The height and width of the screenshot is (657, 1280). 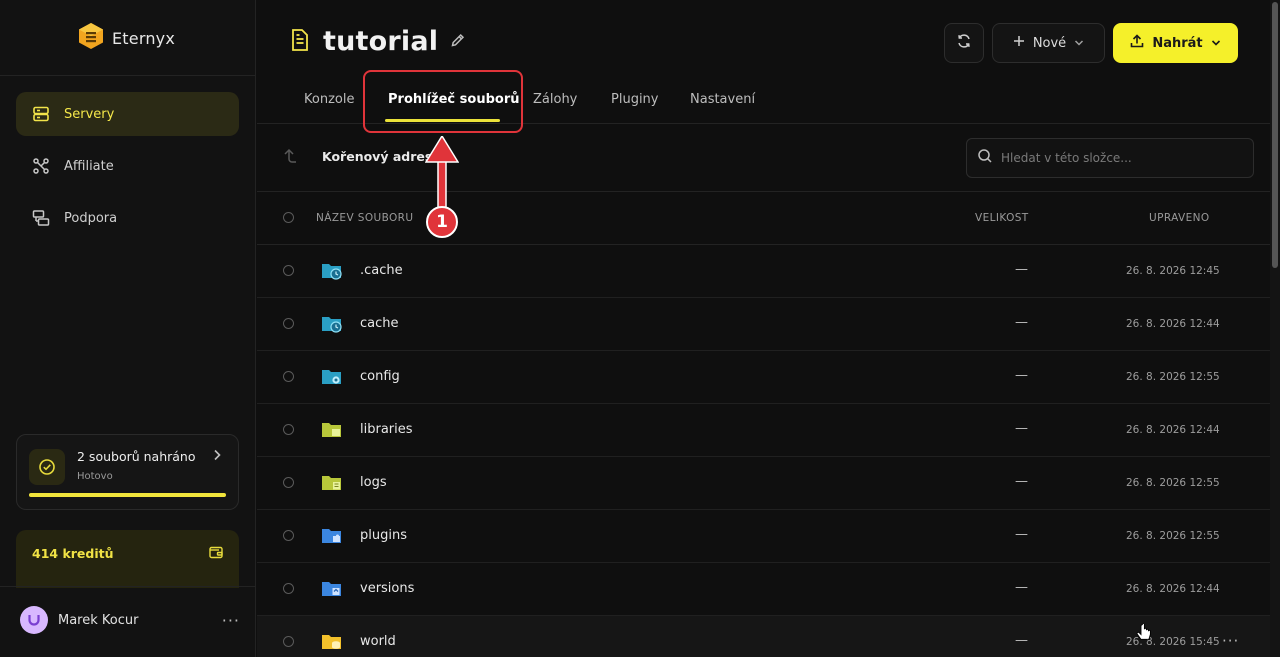 I want to click on brand: Eternyx, so click(x=126, y=38).